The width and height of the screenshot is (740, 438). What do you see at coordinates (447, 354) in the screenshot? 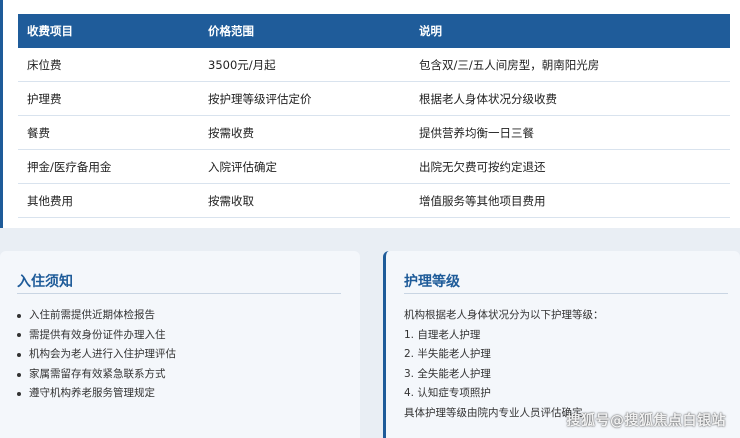
I see `list-item: 2. 半失能老人护理` at bounding box center [447, 354].